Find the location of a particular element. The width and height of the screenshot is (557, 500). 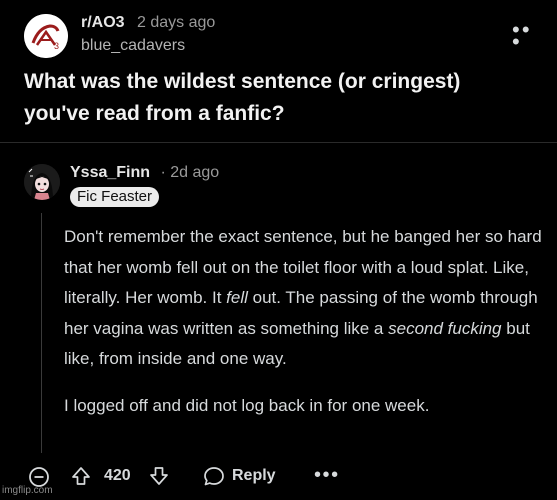

post-header: 3 r/AO3 2 days ago blue_cadavers • • • is located at coordinates (279, 35).